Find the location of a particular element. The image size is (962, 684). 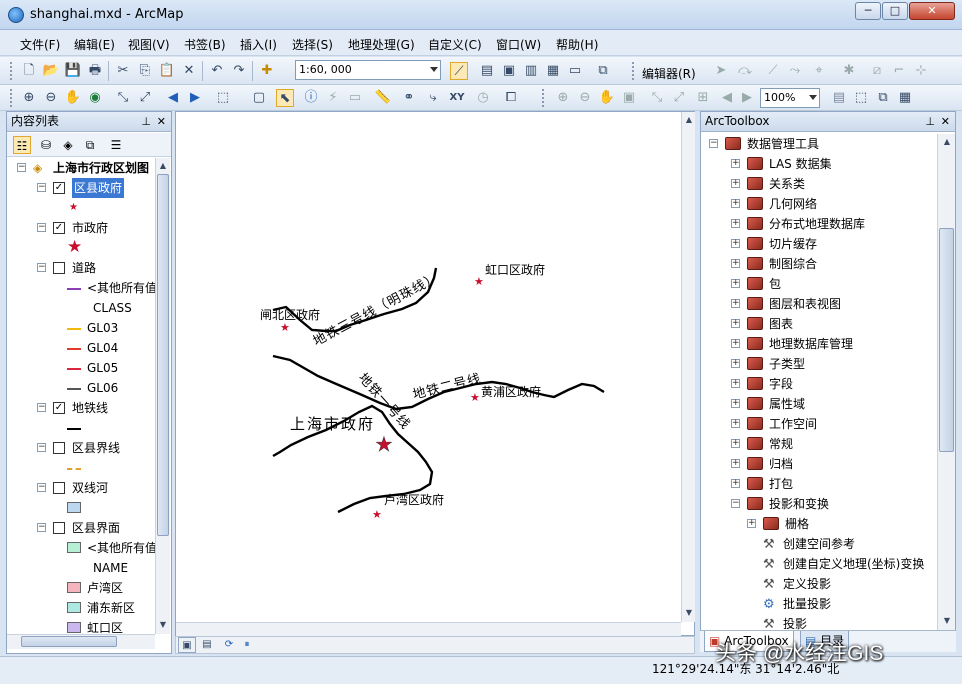

tool-label: 创建空间参考 is located at coordinates (819, 544).